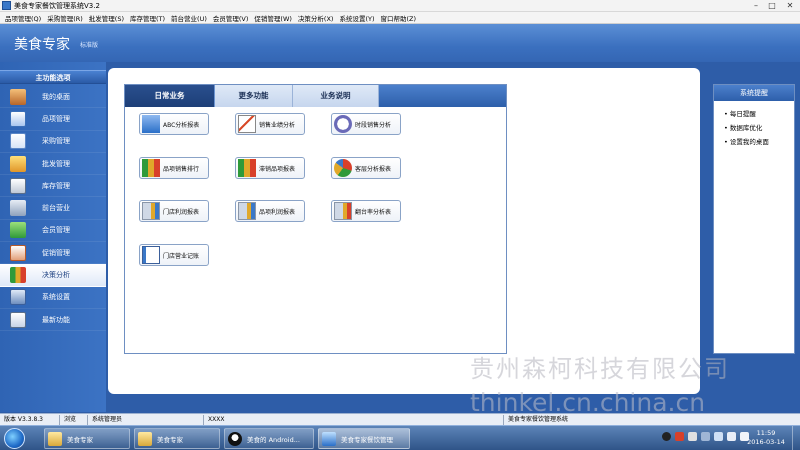 The height and width of the screenshot is (450, 800). I want to click on button-label: 品项利润报表, so click(277, 212).